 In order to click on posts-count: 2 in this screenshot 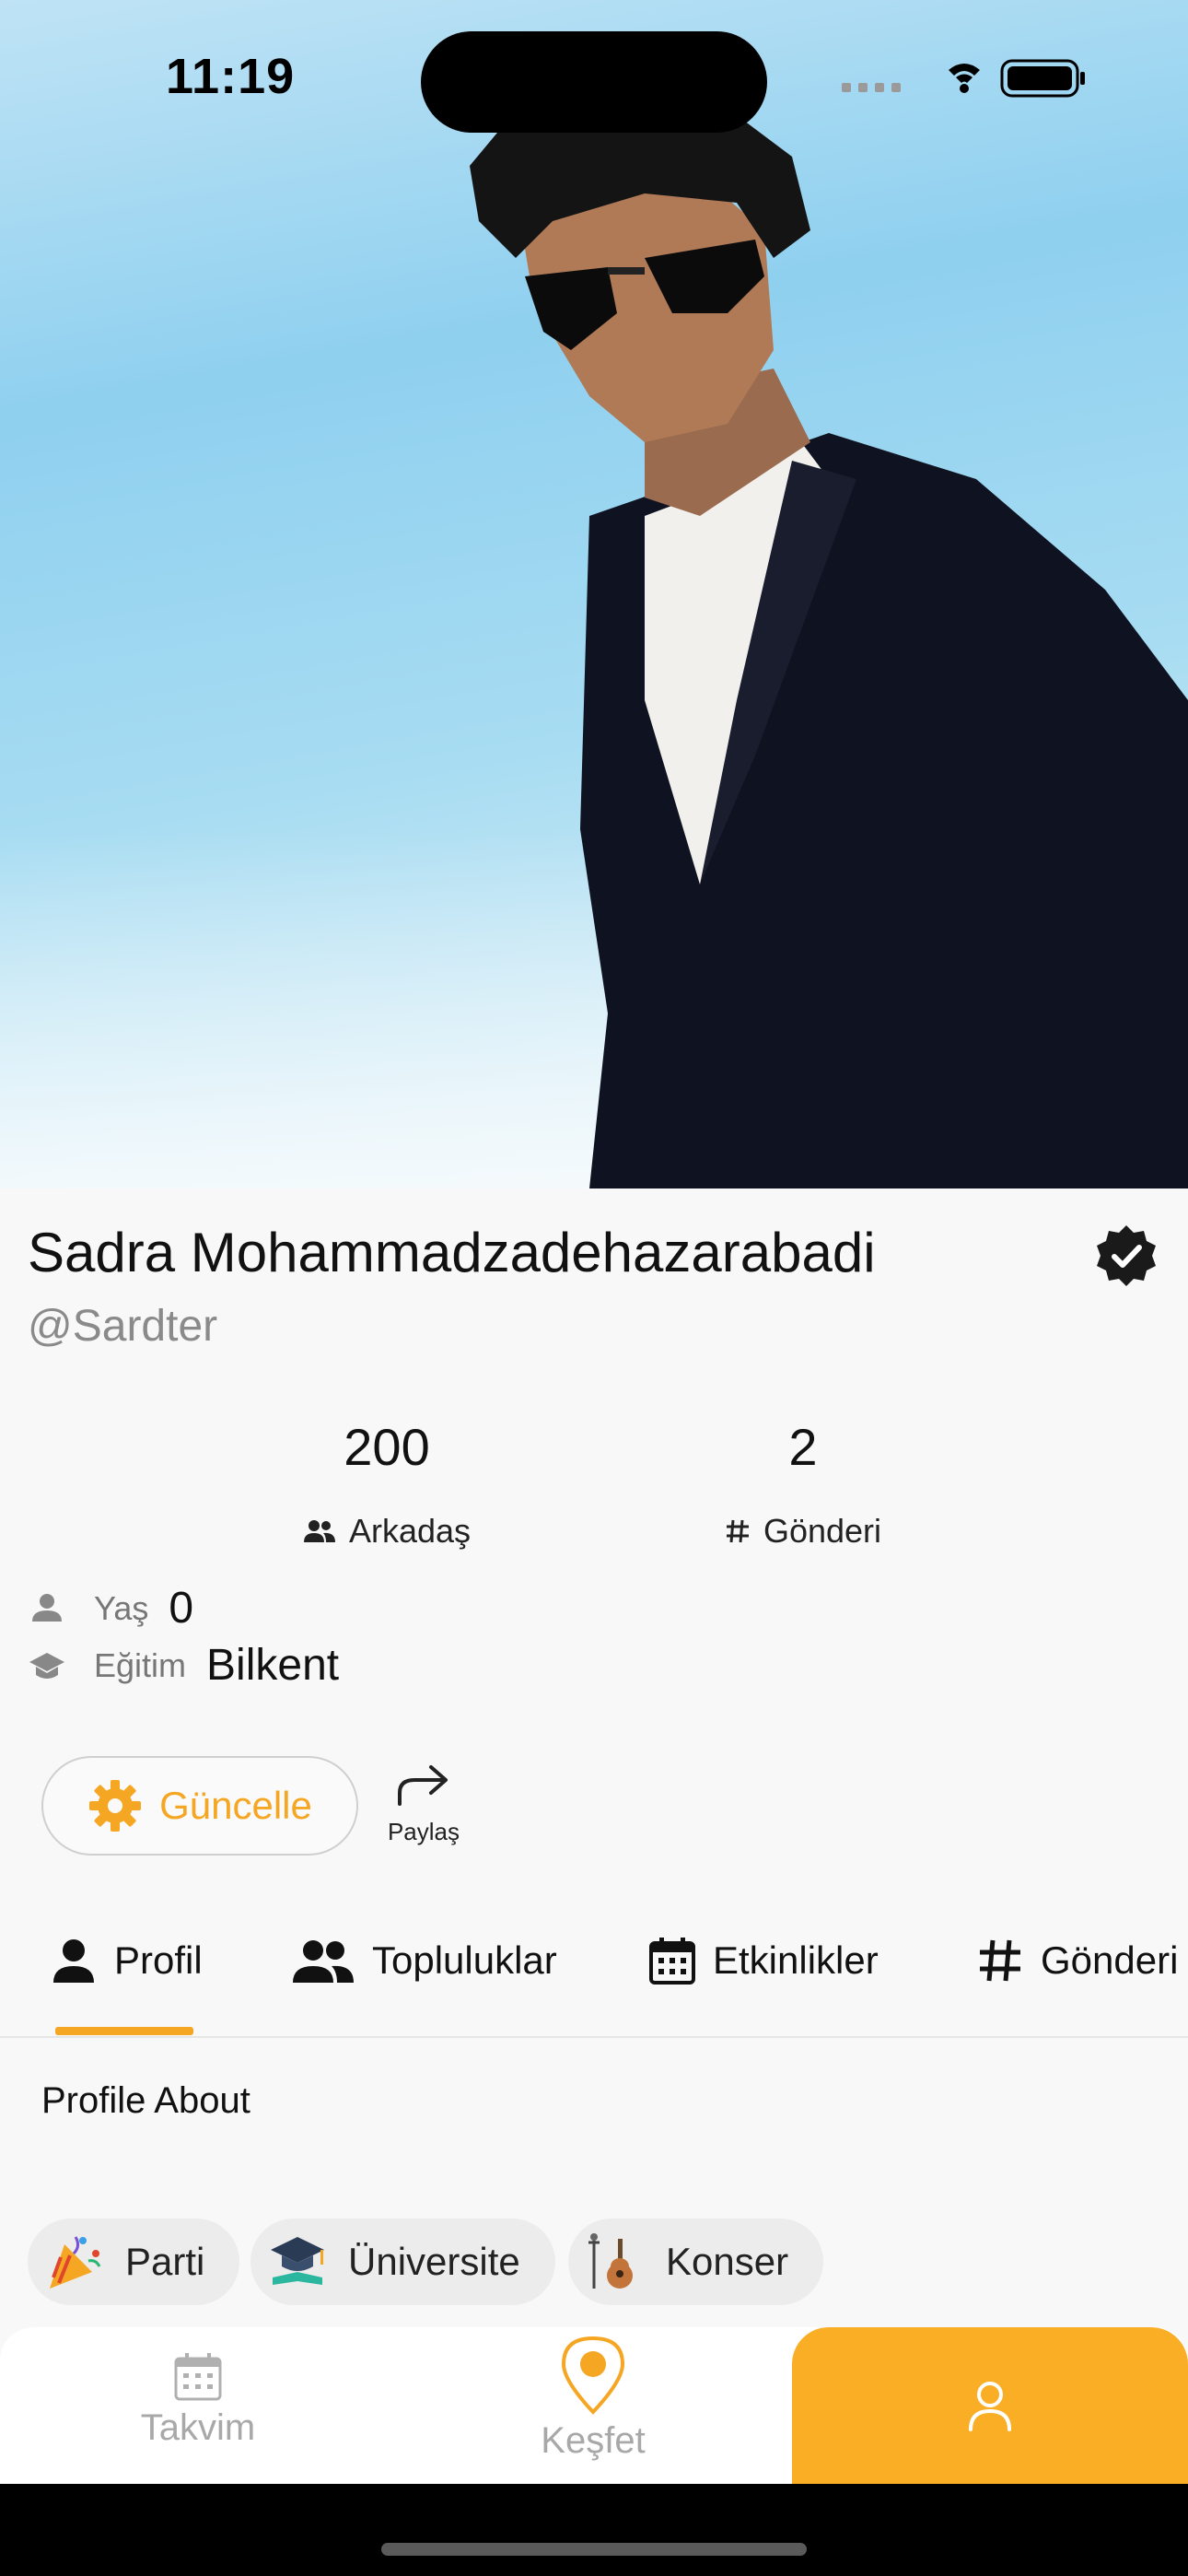, I will do `click(803, 1447)`.